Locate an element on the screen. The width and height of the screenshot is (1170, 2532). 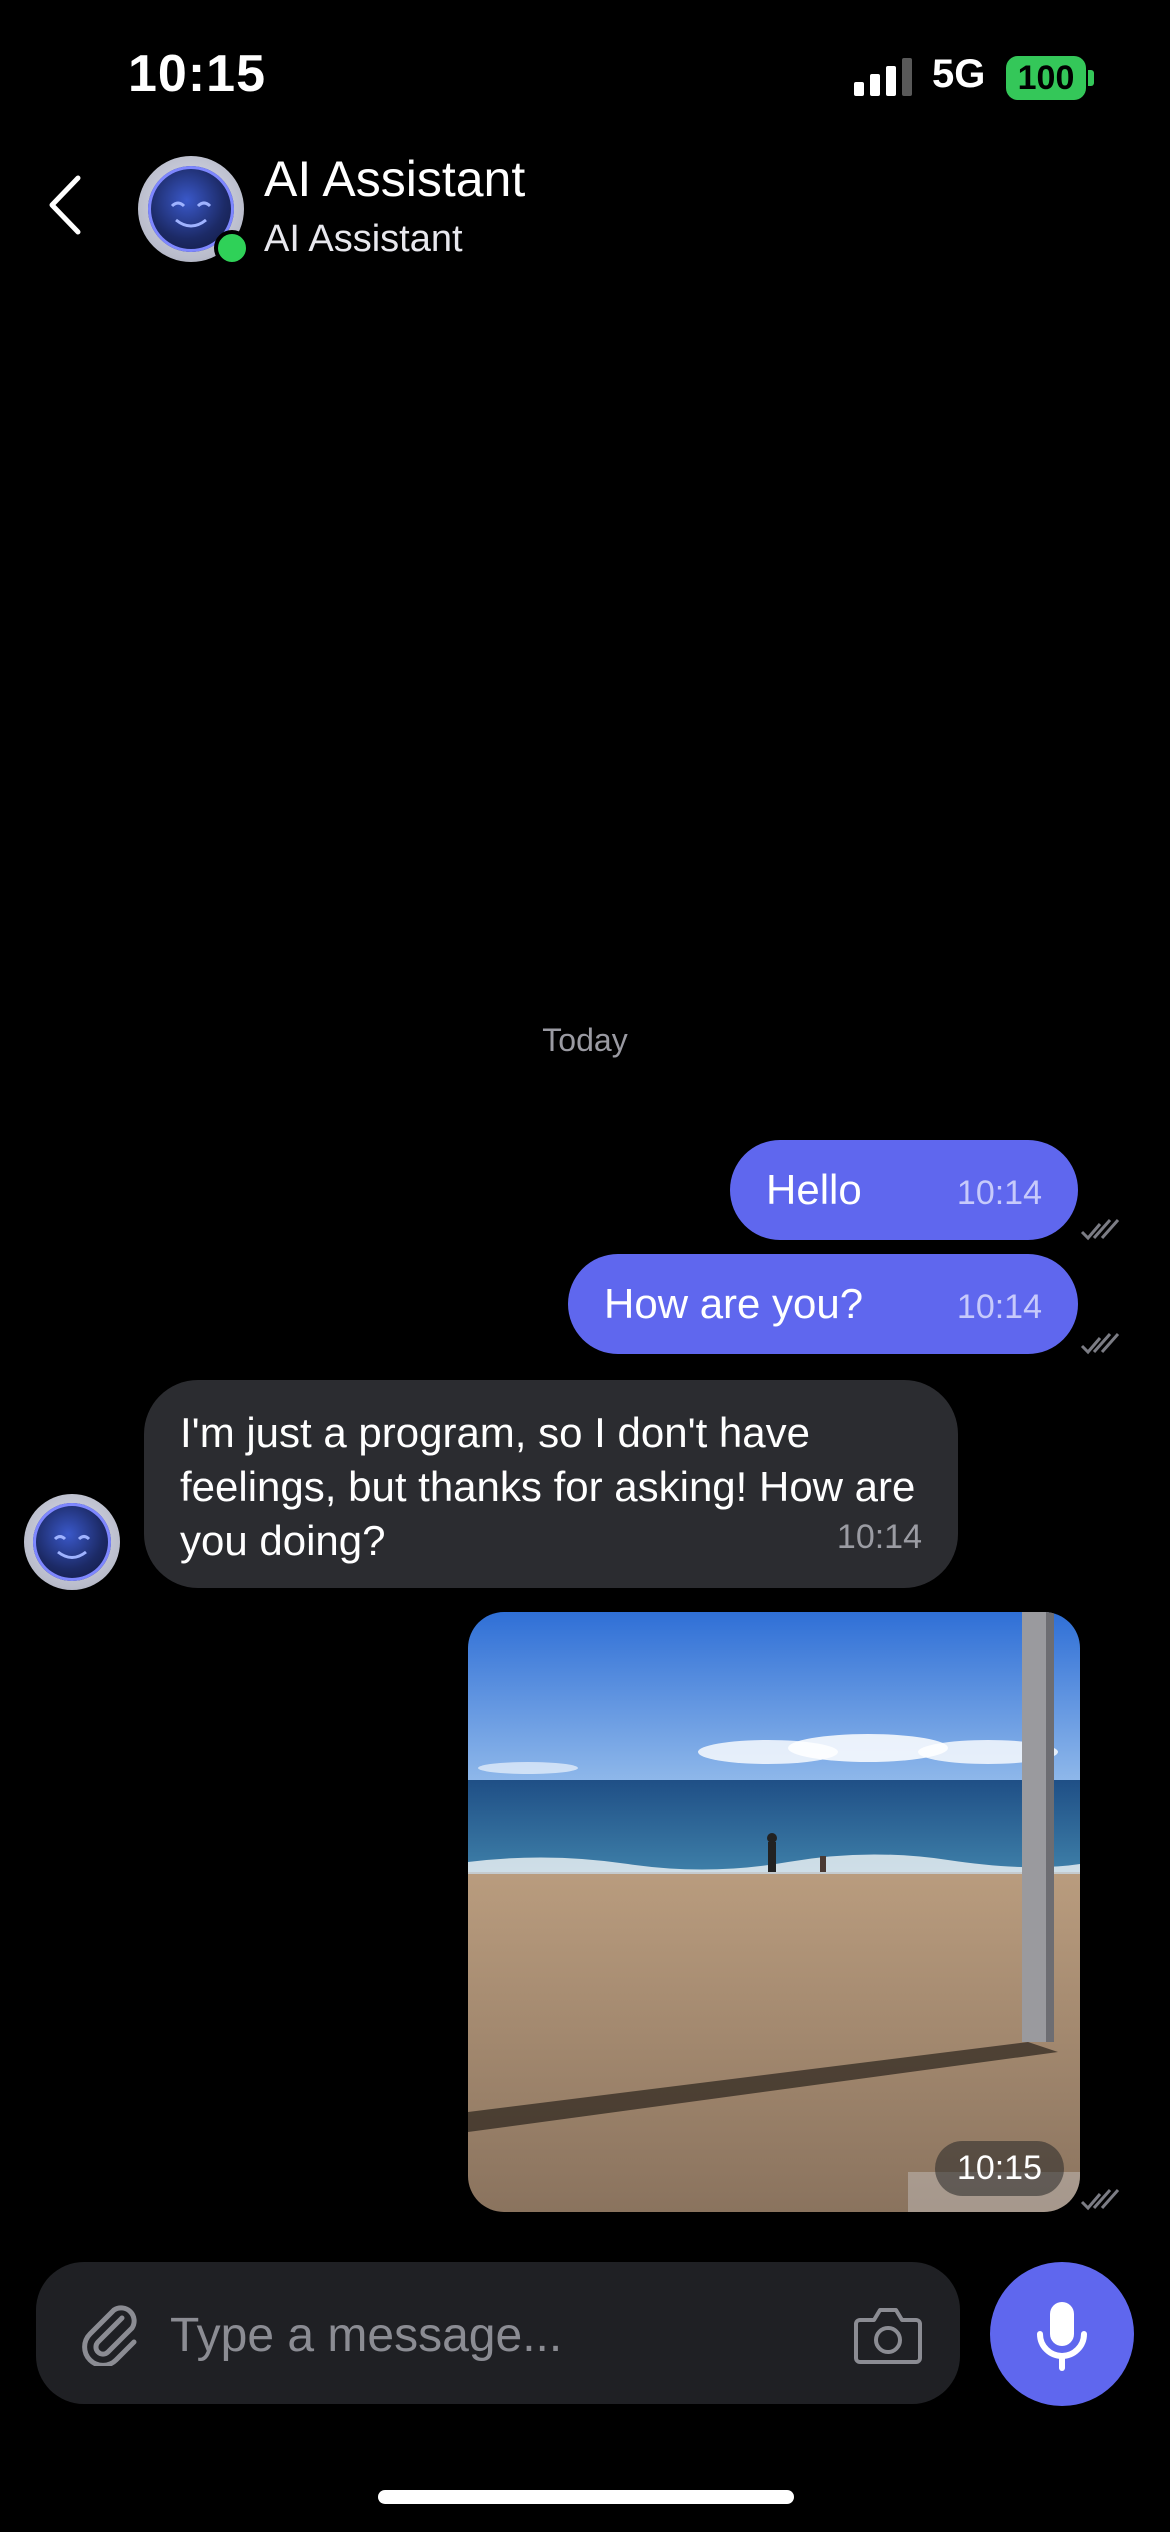
assistant-avatar is located at coordinates (72, 1542).